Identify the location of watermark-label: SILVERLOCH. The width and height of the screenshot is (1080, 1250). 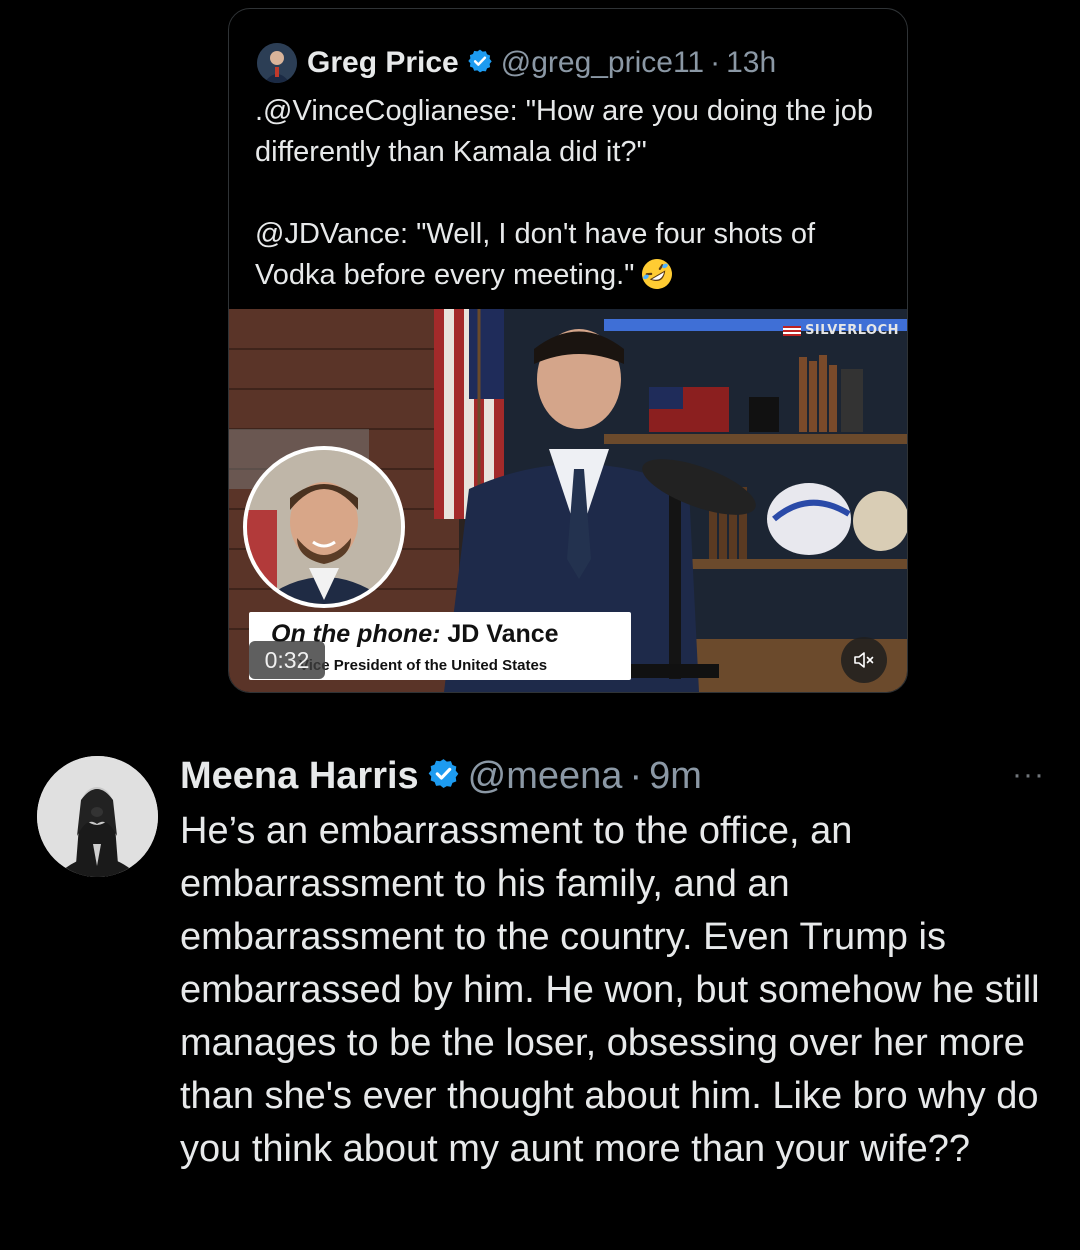
(852, 330).